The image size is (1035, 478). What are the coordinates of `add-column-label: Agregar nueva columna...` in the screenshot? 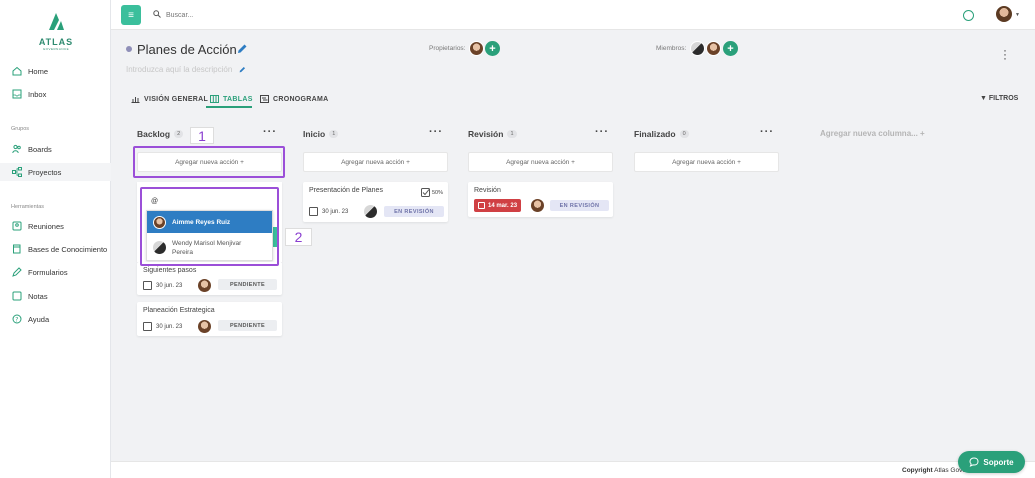 It's located at (869, 133).